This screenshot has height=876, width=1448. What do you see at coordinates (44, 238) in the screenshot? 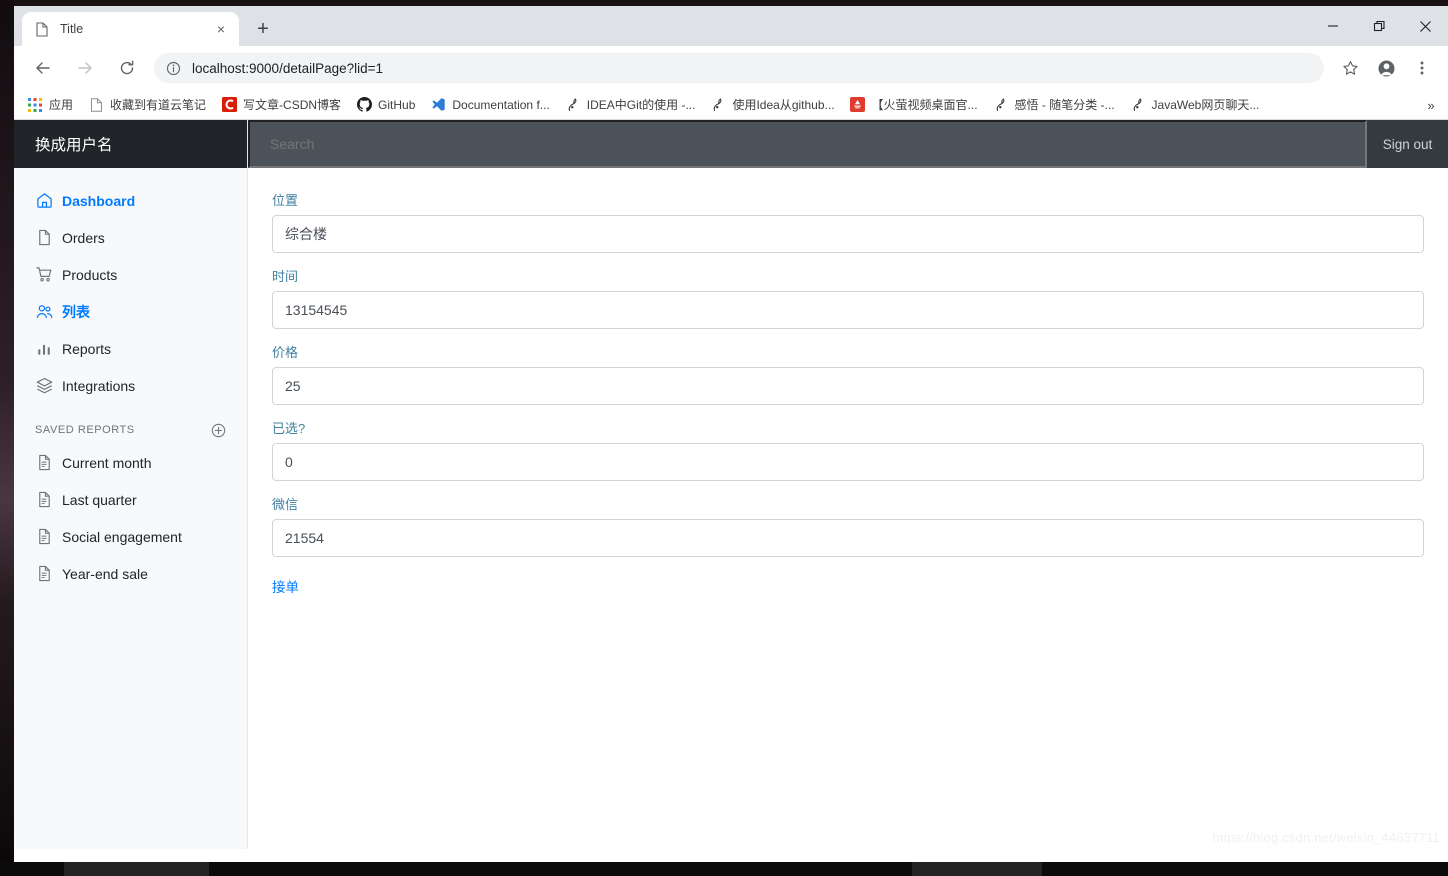
I see `file-icon` at bounding box center [44, 238].